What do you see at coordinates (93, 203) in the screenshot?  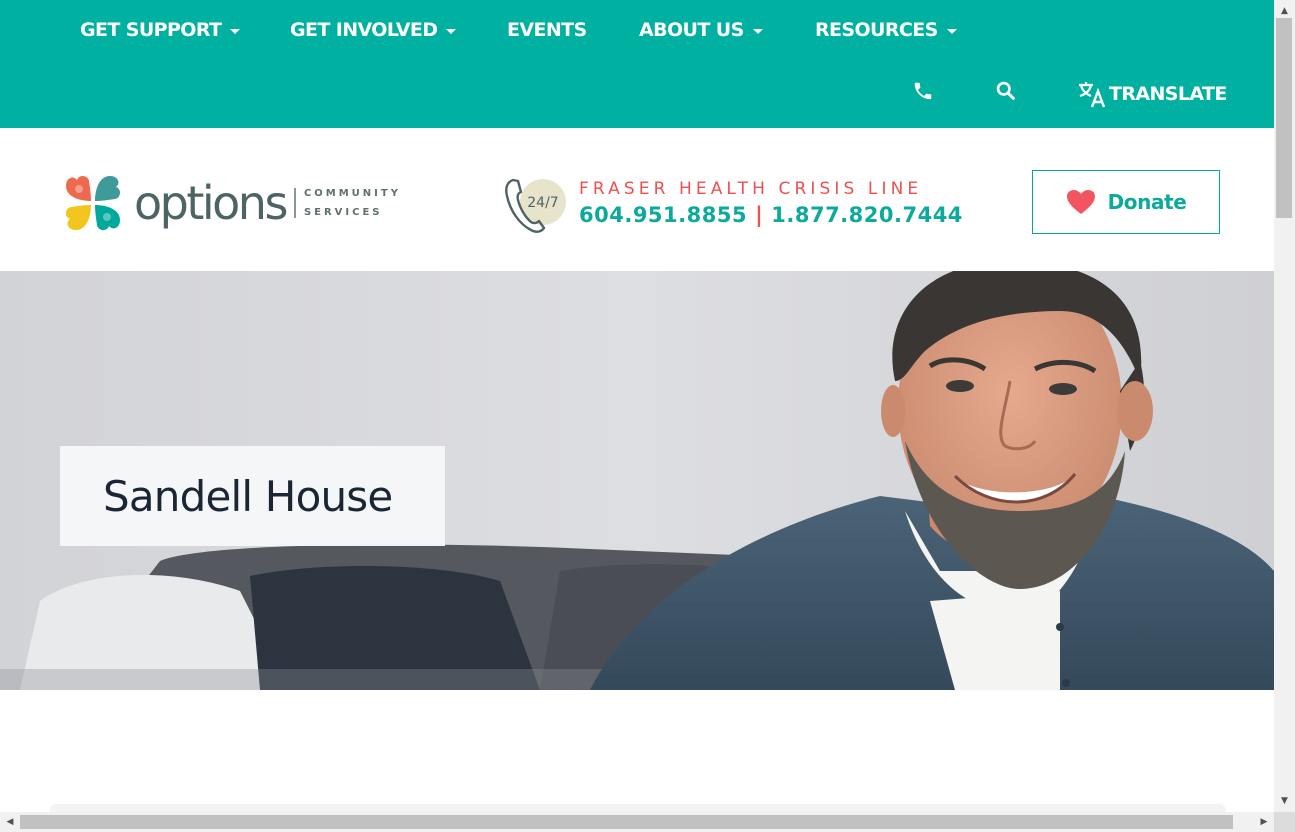 I see `logo-mark-icon` at bounding box center [93, 203].